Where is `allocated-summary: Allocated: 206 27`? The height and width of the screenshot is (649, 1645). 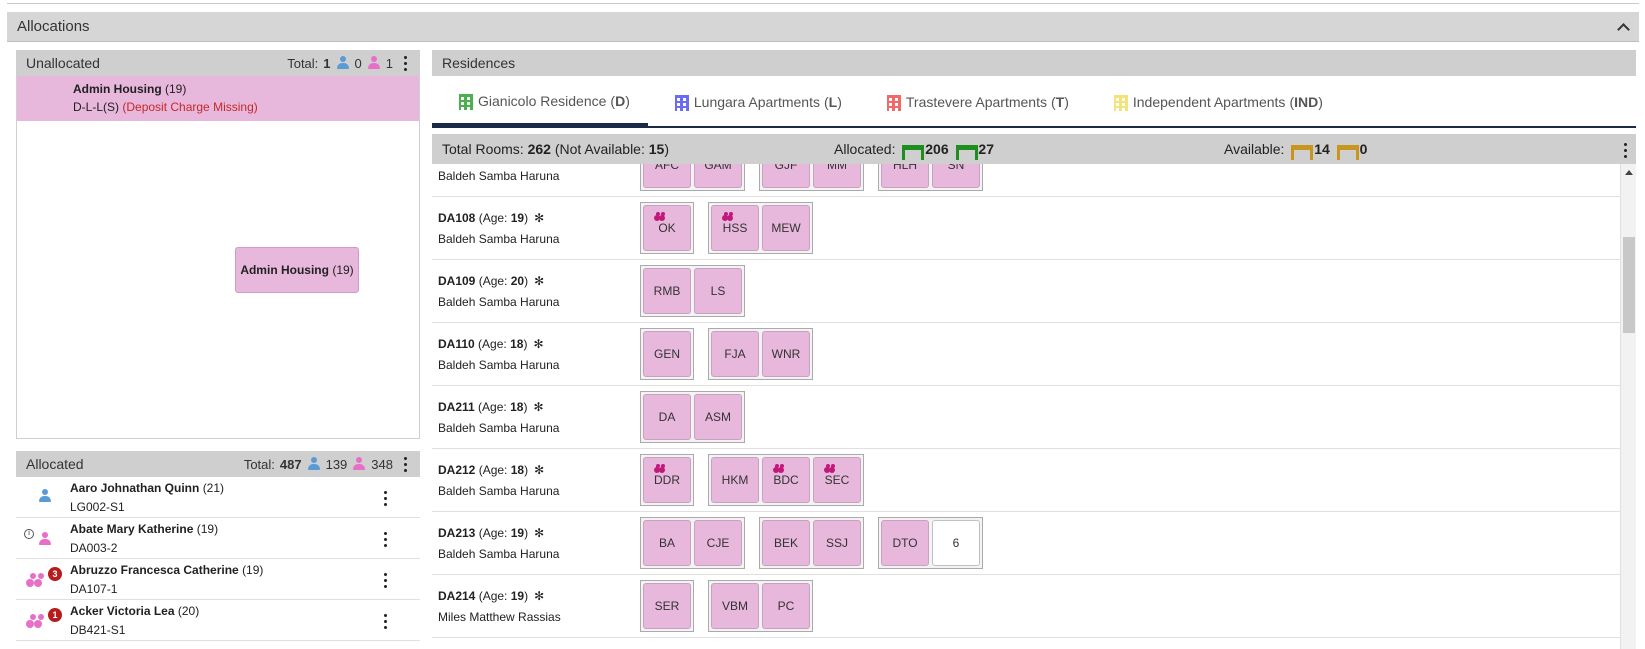
allocated-summary: Allocated: 206 27 is located at coordinates (914, 150).